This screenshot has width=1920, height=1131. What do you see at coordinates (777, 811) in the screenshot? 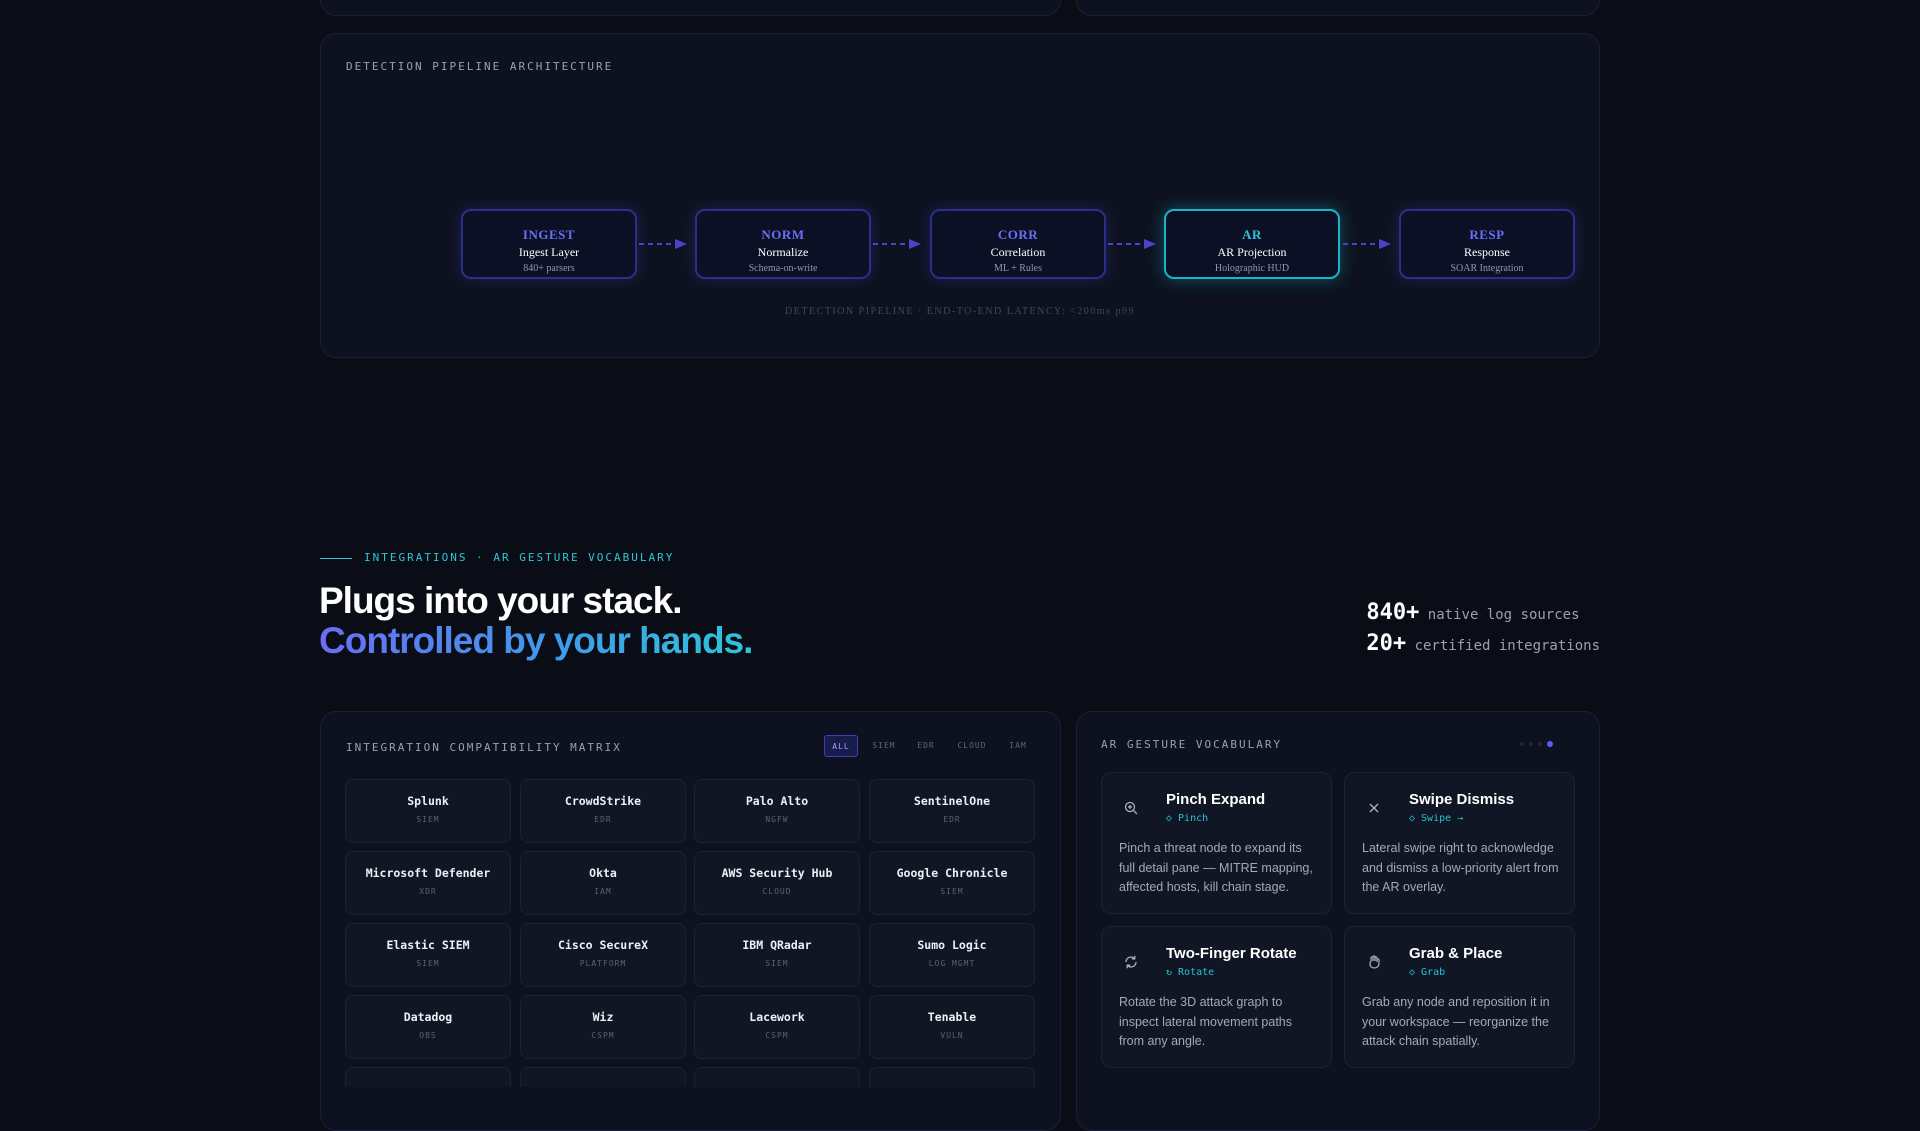
I see `integration-tile: Palo Alto NGFW` at bounding box center [777, 811].